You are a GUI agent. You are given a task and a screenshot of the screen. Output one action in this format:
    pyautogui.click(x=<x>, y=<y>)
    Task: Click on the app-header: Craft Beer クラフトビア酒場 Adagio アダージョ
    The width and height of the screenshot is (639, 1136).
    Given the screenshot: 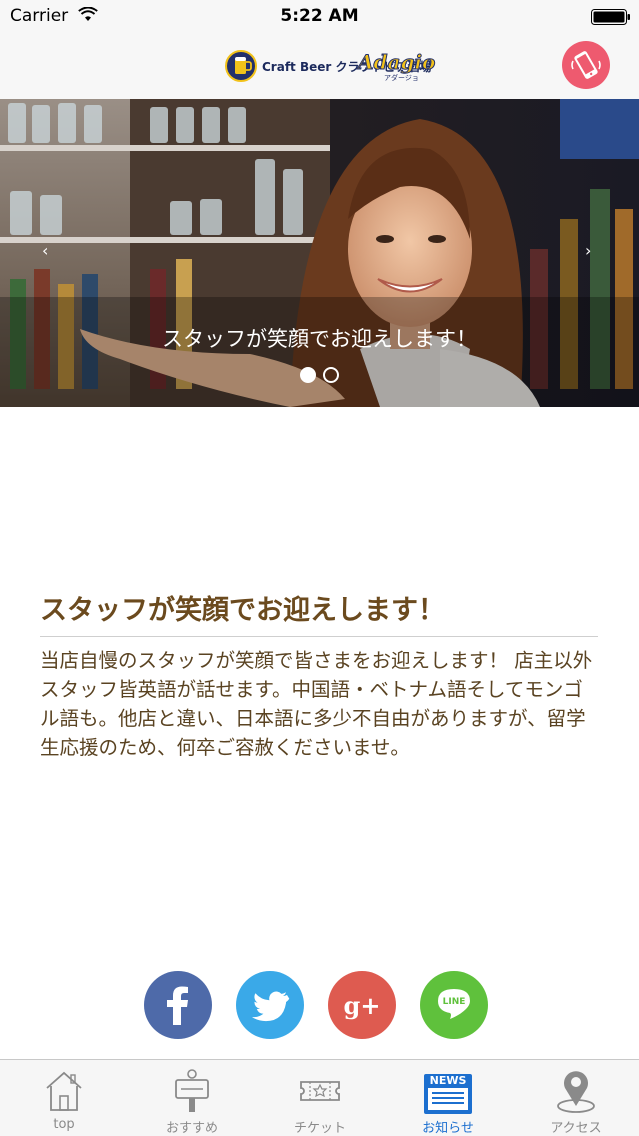 What is the action you would take?
    pyautogui.click(x=319, y=66)
    